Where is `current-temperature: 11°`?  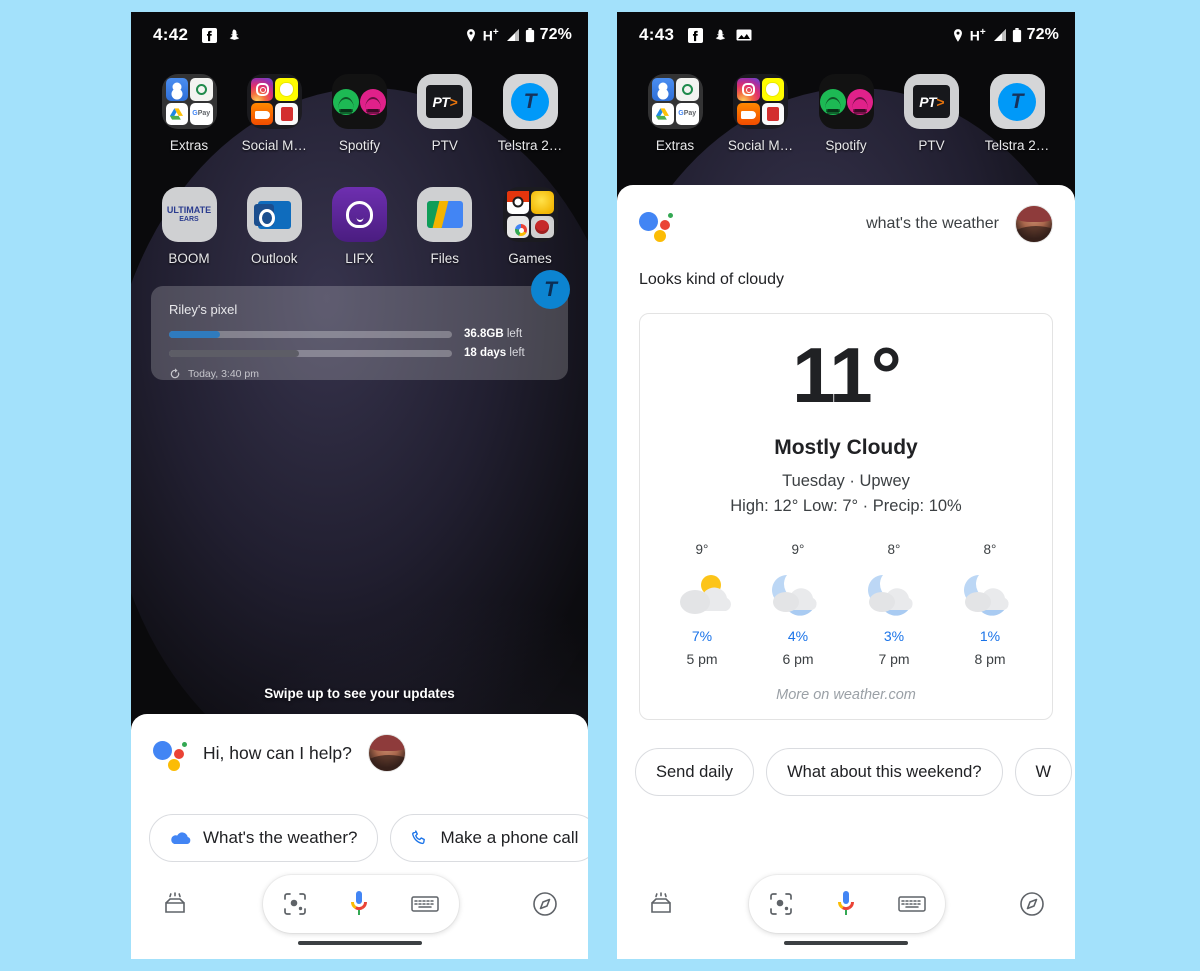
current-temperature: 11° is located at coordinates (847, 375).